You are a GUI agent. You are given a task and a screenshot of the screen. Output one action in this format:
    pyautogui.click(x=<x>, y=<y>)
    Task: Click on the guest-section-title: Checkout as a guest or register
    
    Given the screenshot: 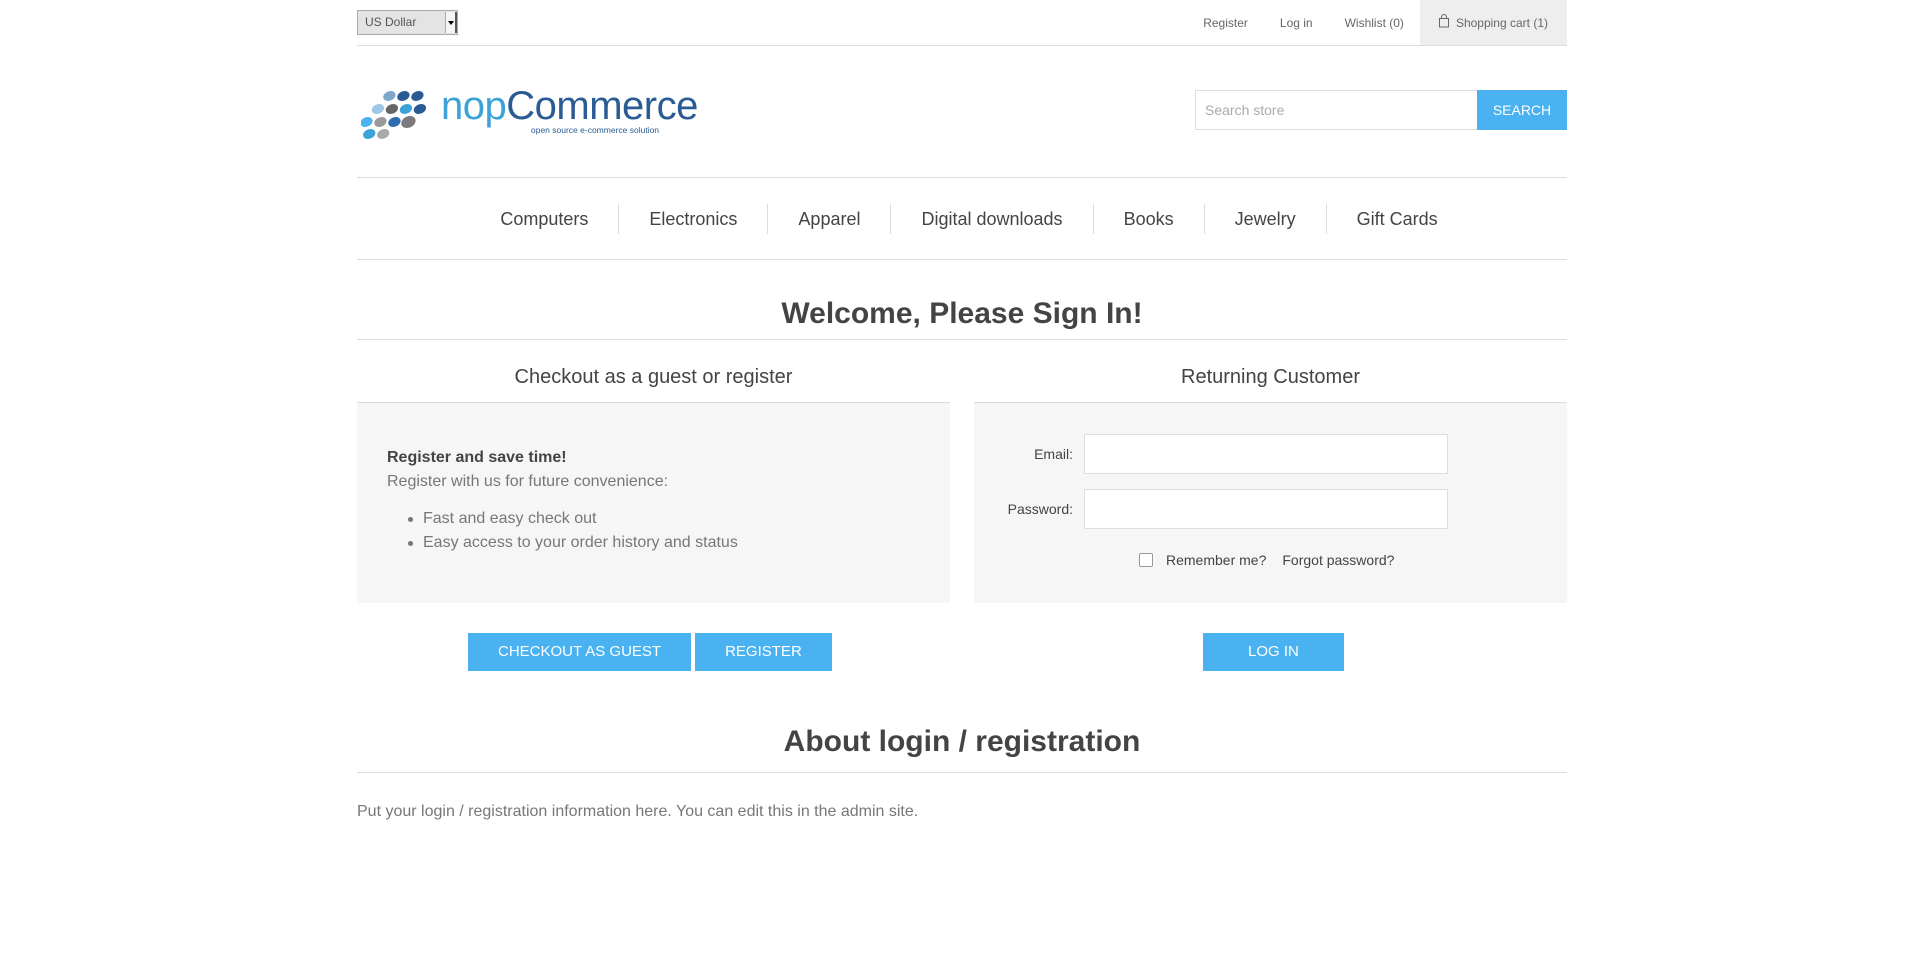 What is the action you would take?
    pyautogui.click(x=653, y=371)
    